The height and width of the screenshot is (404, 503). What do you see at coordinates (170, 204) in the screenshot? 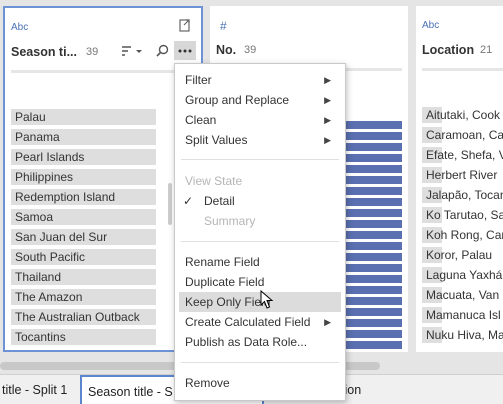
I see `list-scrollbar` at bounding box center [170, 204].